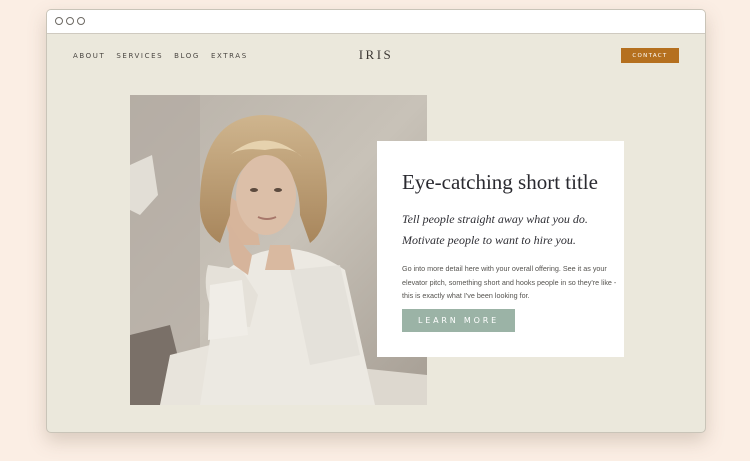 Image resolution: width=750 pixels, height=461 pixels. What do you see at coordinates (650, 55) in the screenshot?
I see `contact-button: CONTACT` at bounding box center [650, 55].